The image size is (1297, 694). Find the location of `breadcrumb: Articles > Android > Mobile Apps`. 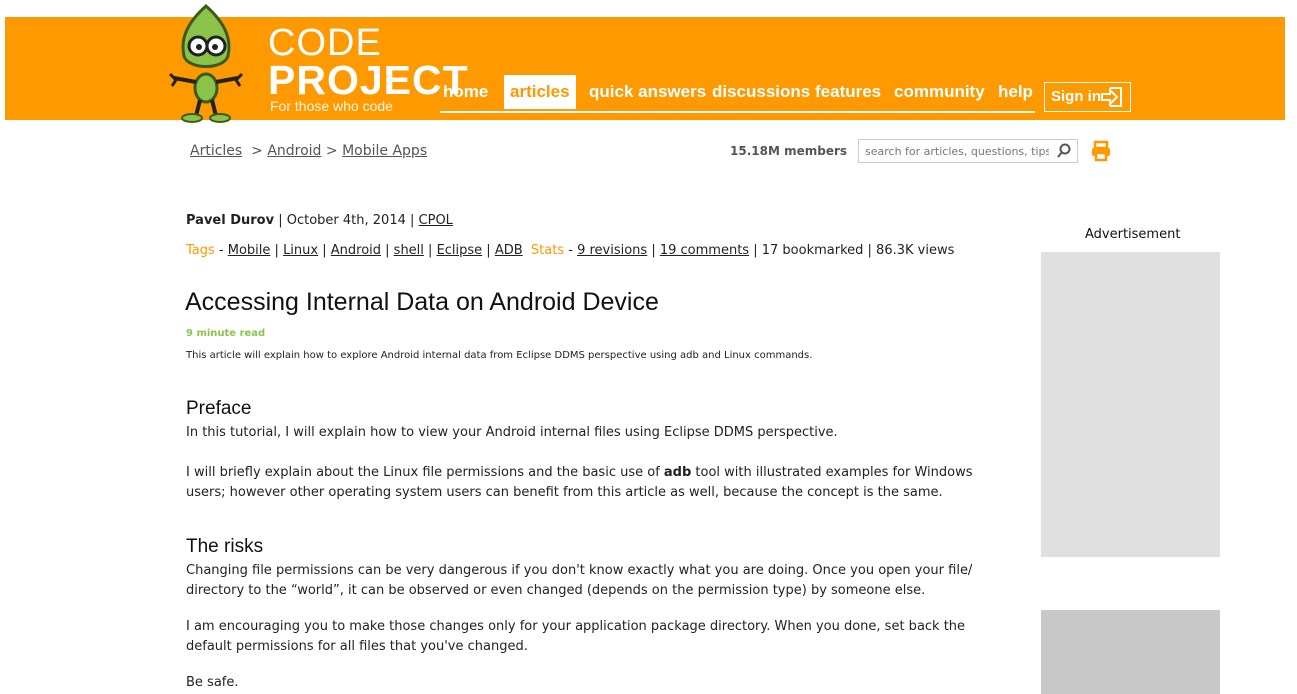

breadcrumb: Articles > Android > Mobile Apps is located at coordinates (308, 151).